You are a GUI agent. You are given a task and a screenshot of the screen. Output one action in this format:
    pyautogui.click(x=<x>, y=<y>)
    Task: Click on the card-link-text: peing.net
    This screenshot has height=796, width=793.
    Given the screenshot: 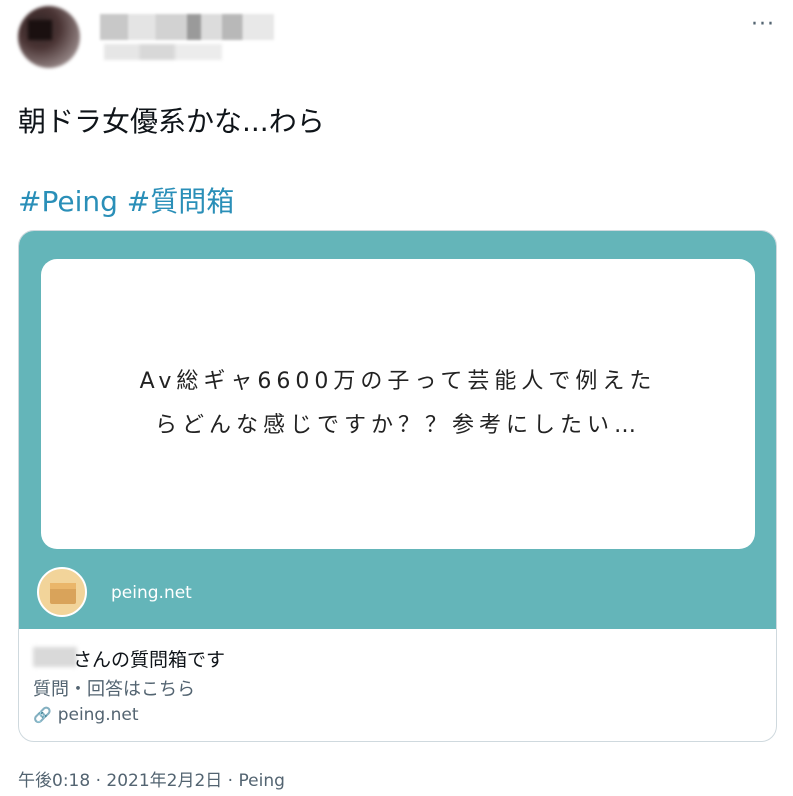 What is the action you would take?
    pyautogui.click(x=98, y=715)
    